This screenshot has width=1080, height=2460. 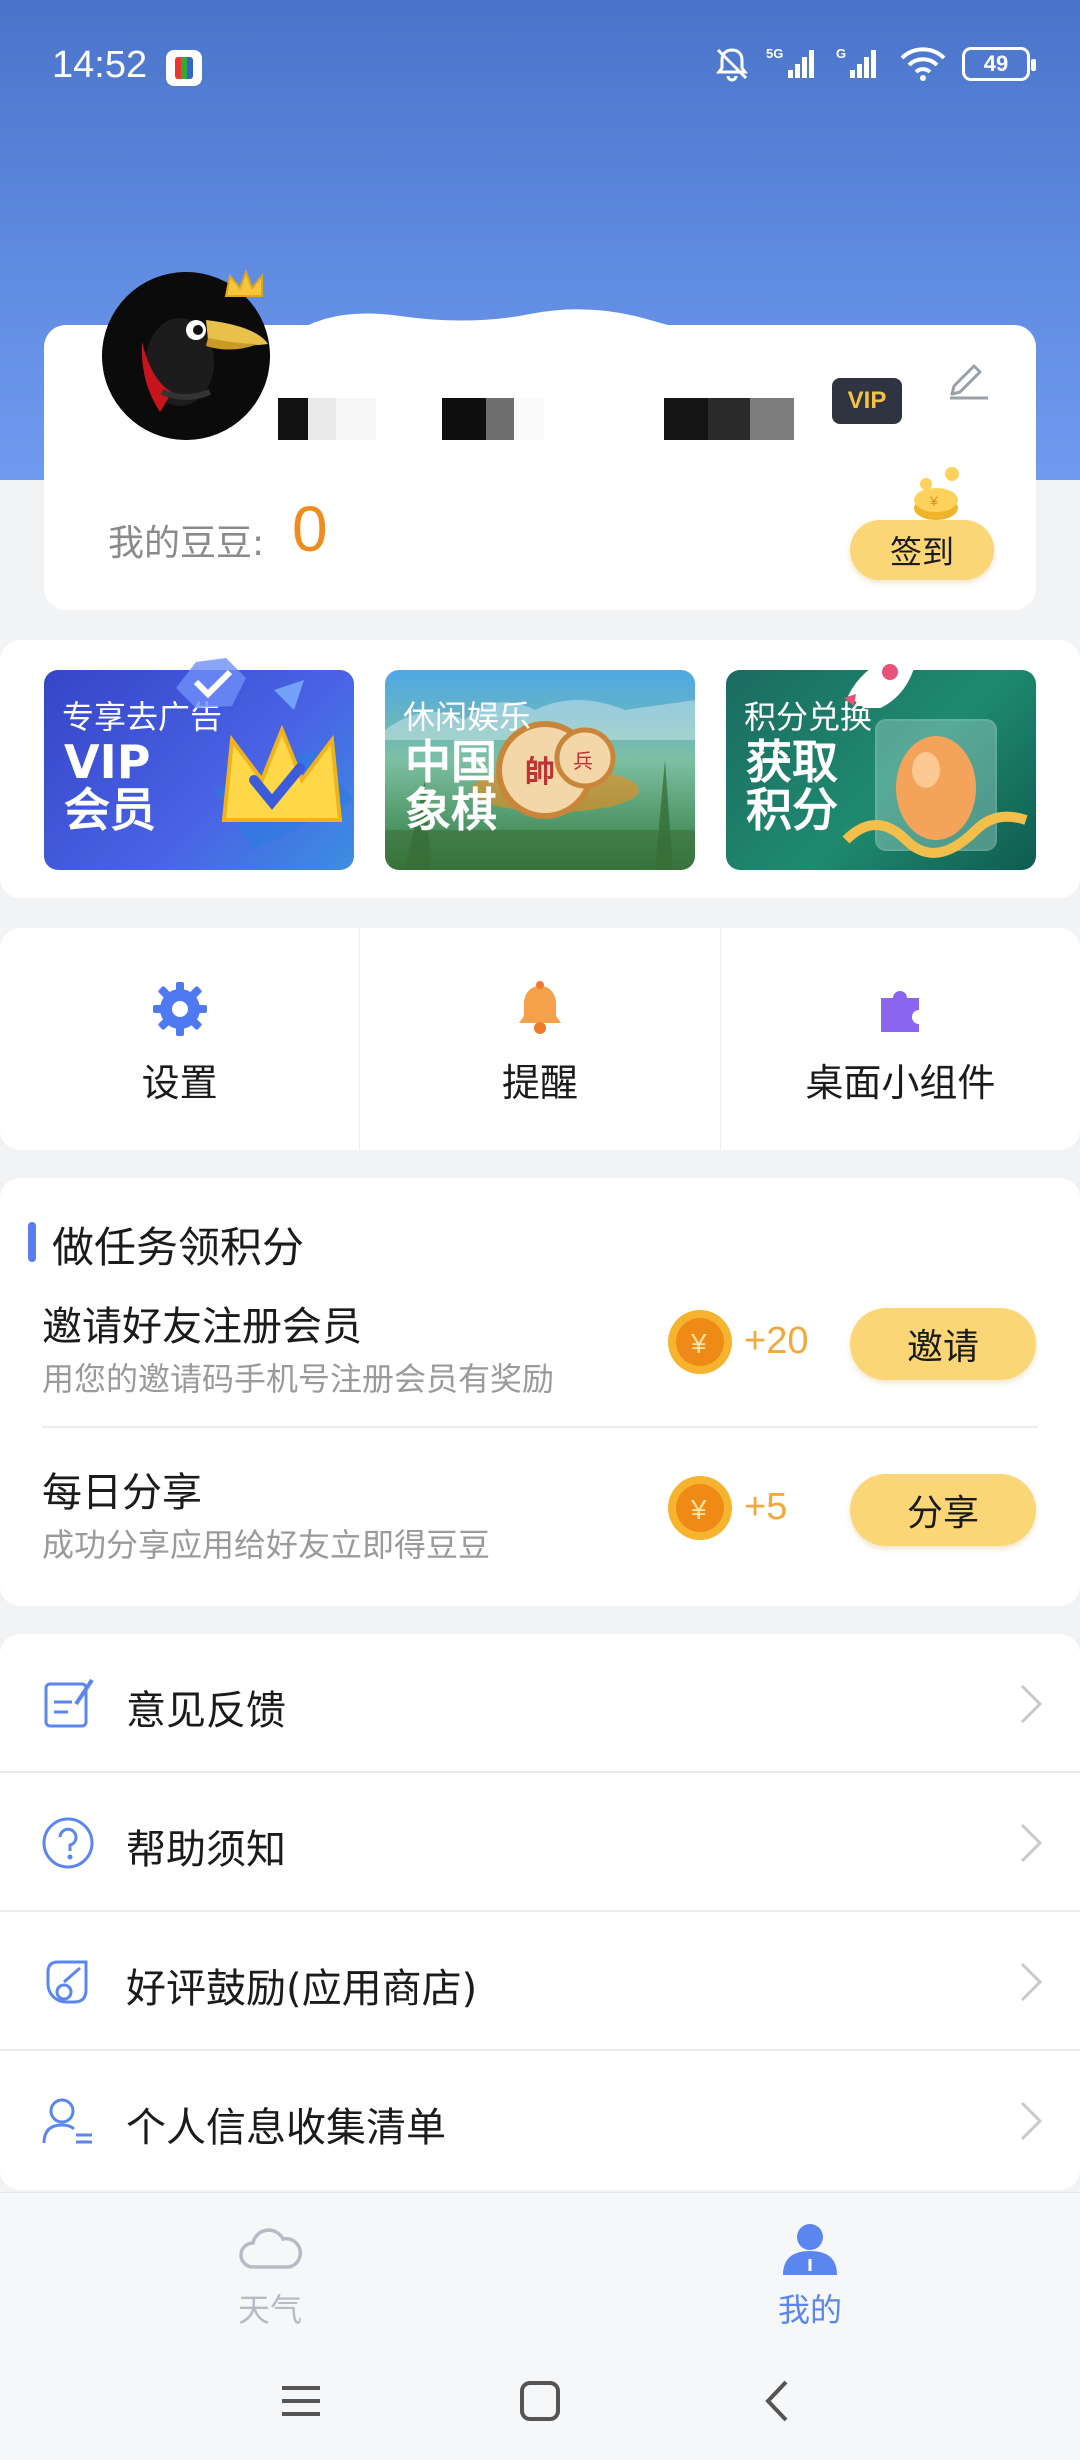 I want to click on shortcut-panel: 设置 提醒 桌面小组件, so click(x=540, y=1039).